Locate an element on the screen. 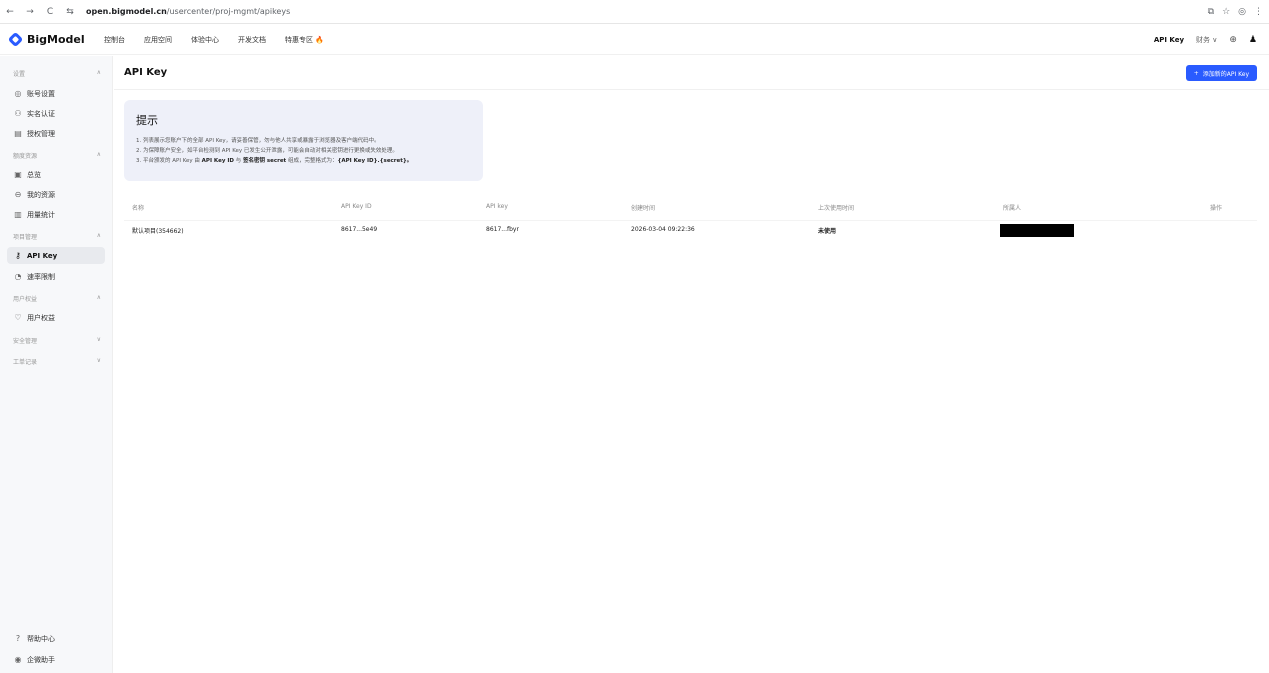  sidebar-group-tickets: 工单记录 ∨ is located at coordinates (57, 361).